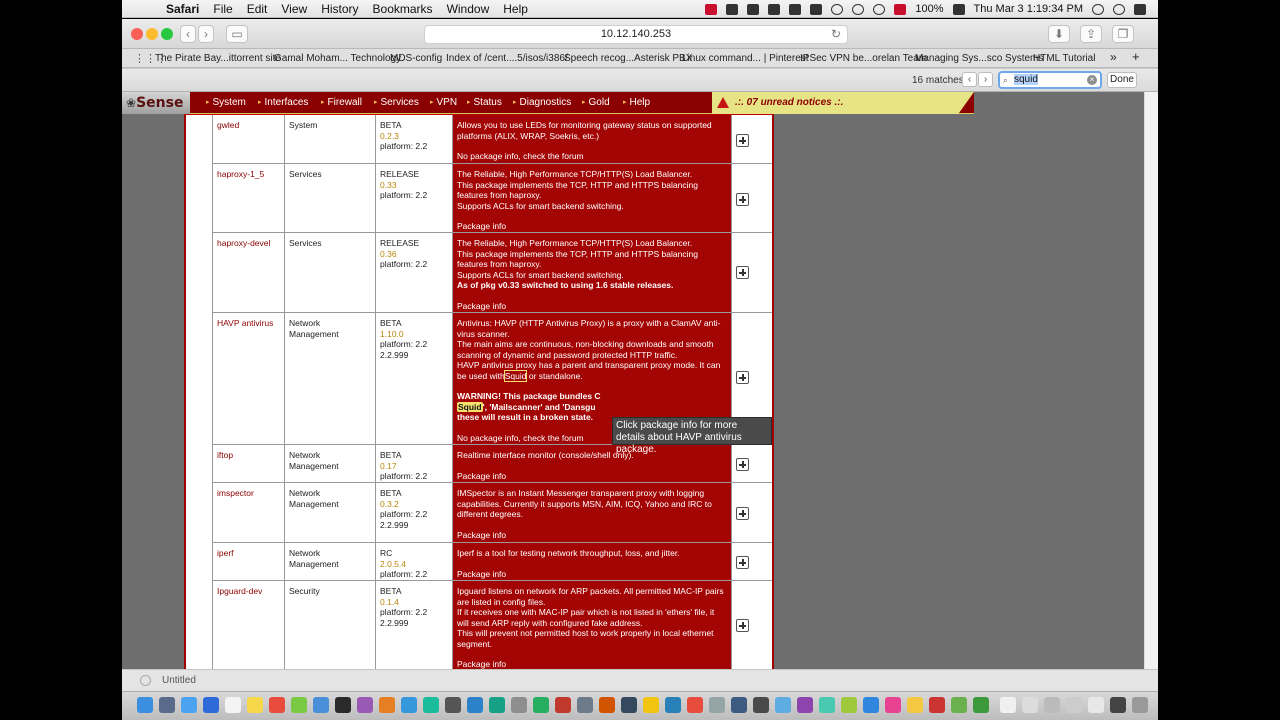  Describe the element at coordinates (542, 102) in the screenshot. I see `nav-diagnostics: ▸ Diagnostics` at that location.